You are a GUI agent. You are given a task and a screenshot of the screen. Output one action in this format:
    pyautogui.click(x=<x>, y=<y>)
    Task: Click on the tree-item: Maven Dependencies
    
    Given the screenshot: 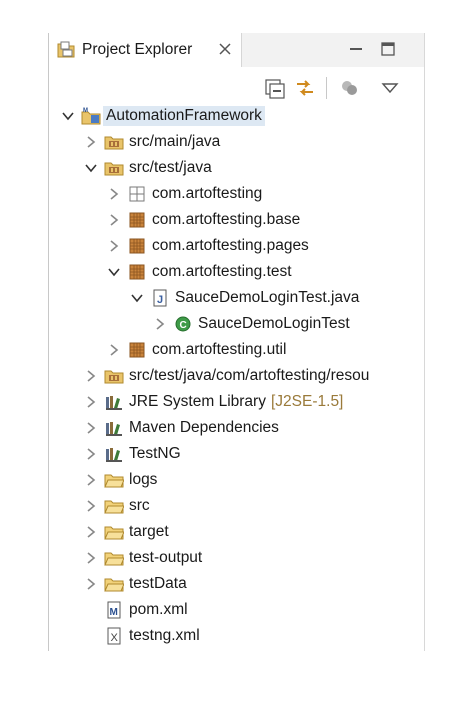 What is the action you would take?
    pyautogui.click(x=236, y=428)
    